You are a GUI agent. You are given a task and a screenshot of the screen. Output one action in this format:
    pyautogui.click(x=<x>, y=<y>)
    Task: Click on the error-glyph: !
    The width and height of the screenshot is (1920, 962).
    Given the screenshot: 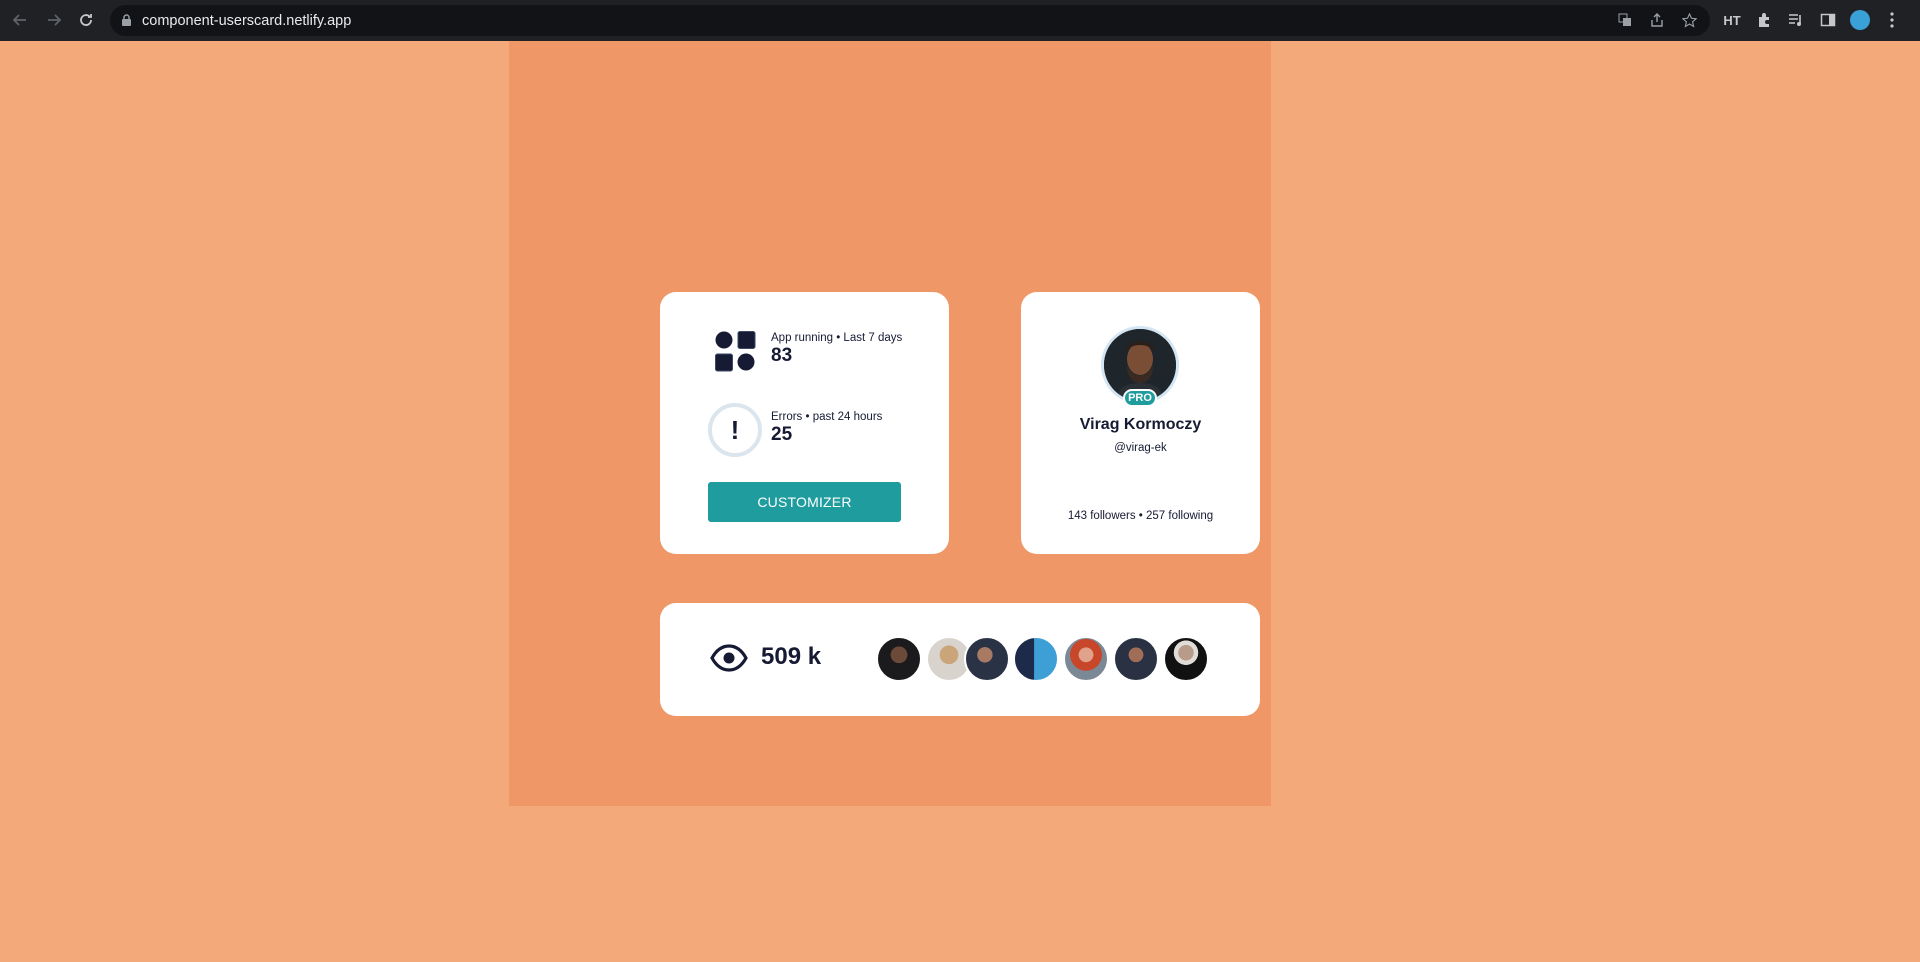 What is the action you would take?
    pyautogui.click(x=735, y=429)
    